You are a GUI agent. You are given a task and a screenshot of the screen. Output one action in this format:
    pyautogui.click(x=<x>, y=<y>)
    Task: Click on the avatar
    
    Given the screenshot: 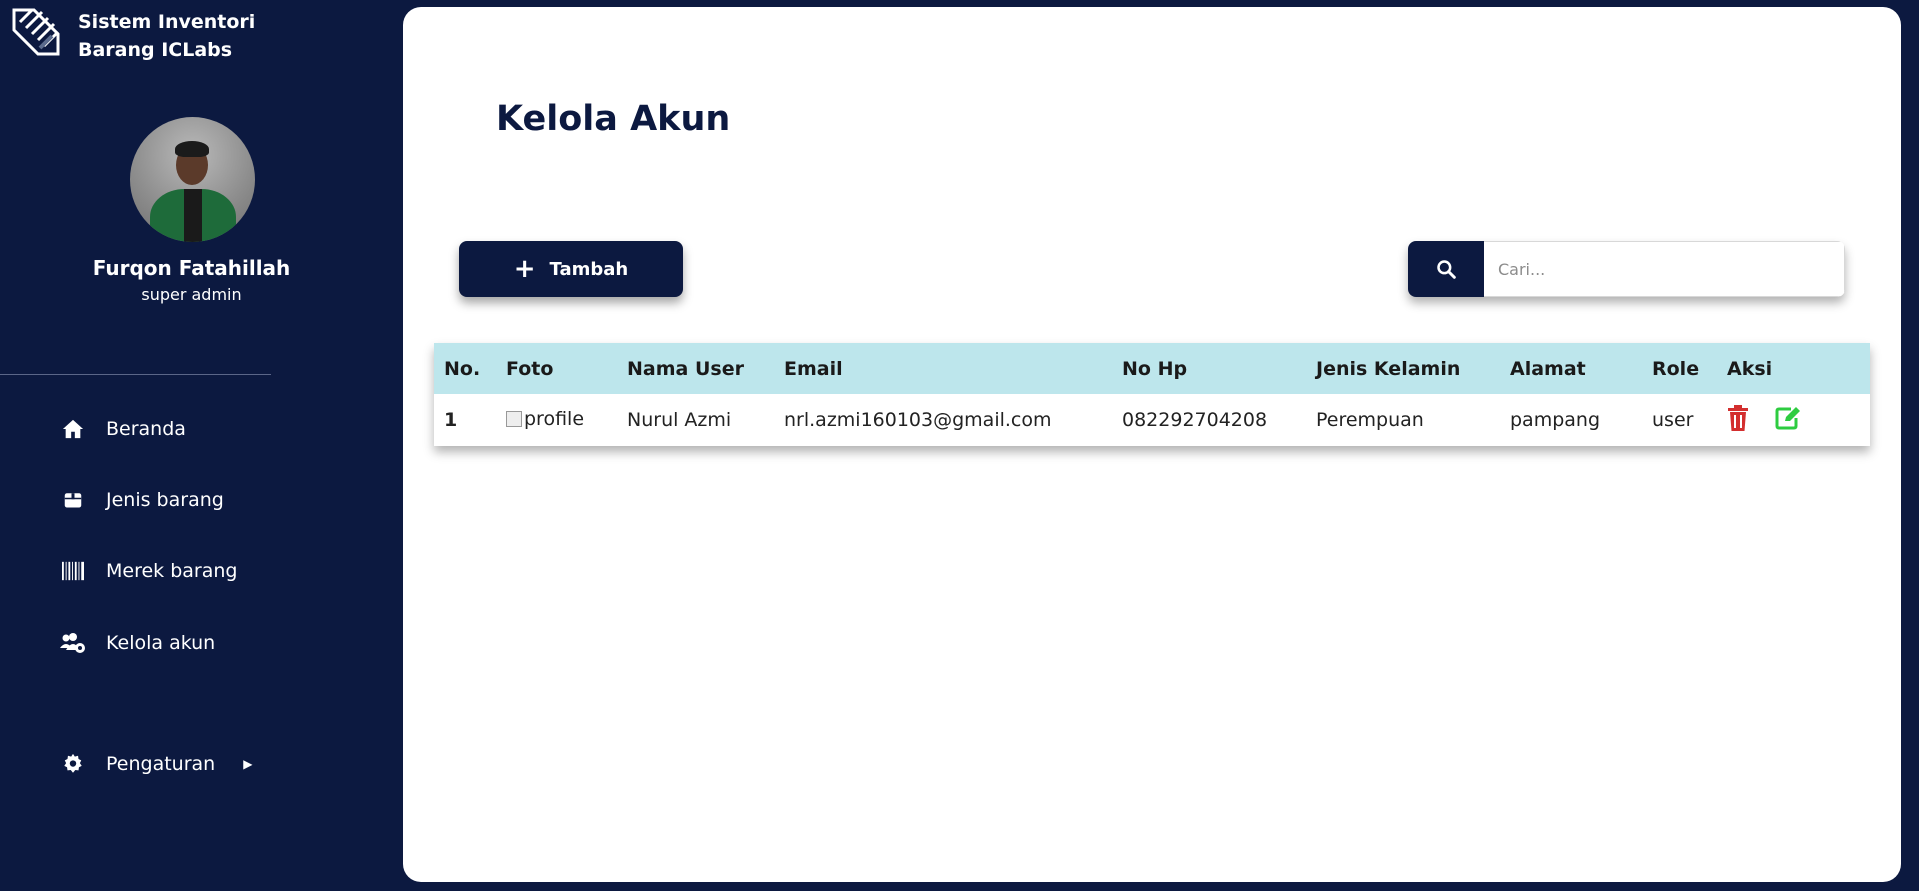 What is the action you would take?
    pyautogui.click(x=192, y=179)
    